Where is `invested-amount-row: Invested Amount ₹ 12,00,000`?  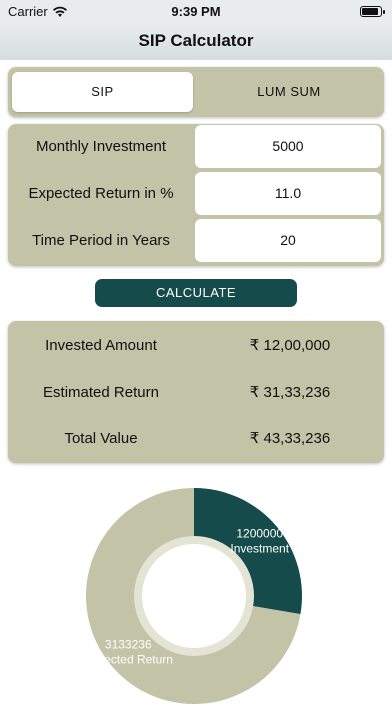
invested-amount-row: Invested Amount ₹ 12,00,000 is located at coordinates (196, 346).